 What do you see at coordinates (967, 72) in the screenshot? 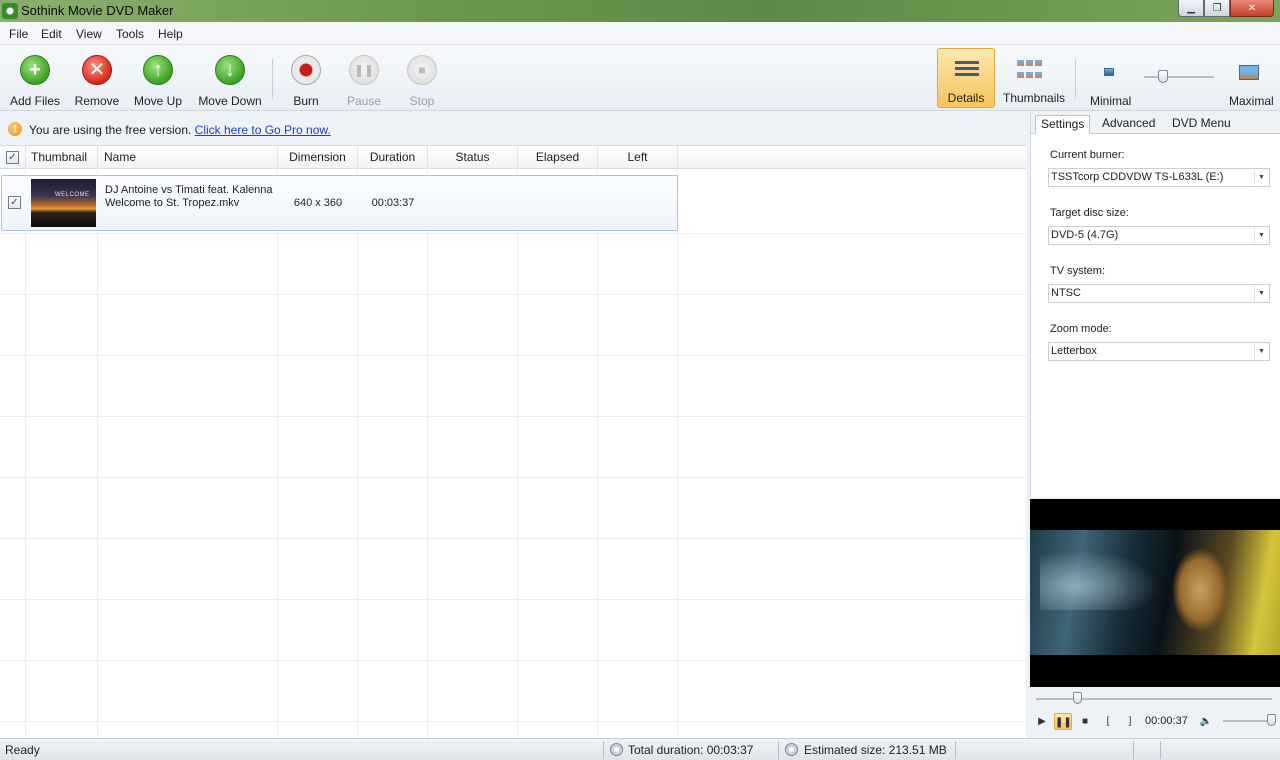
I see `details-list-icon` at bounding box center [967, 72].